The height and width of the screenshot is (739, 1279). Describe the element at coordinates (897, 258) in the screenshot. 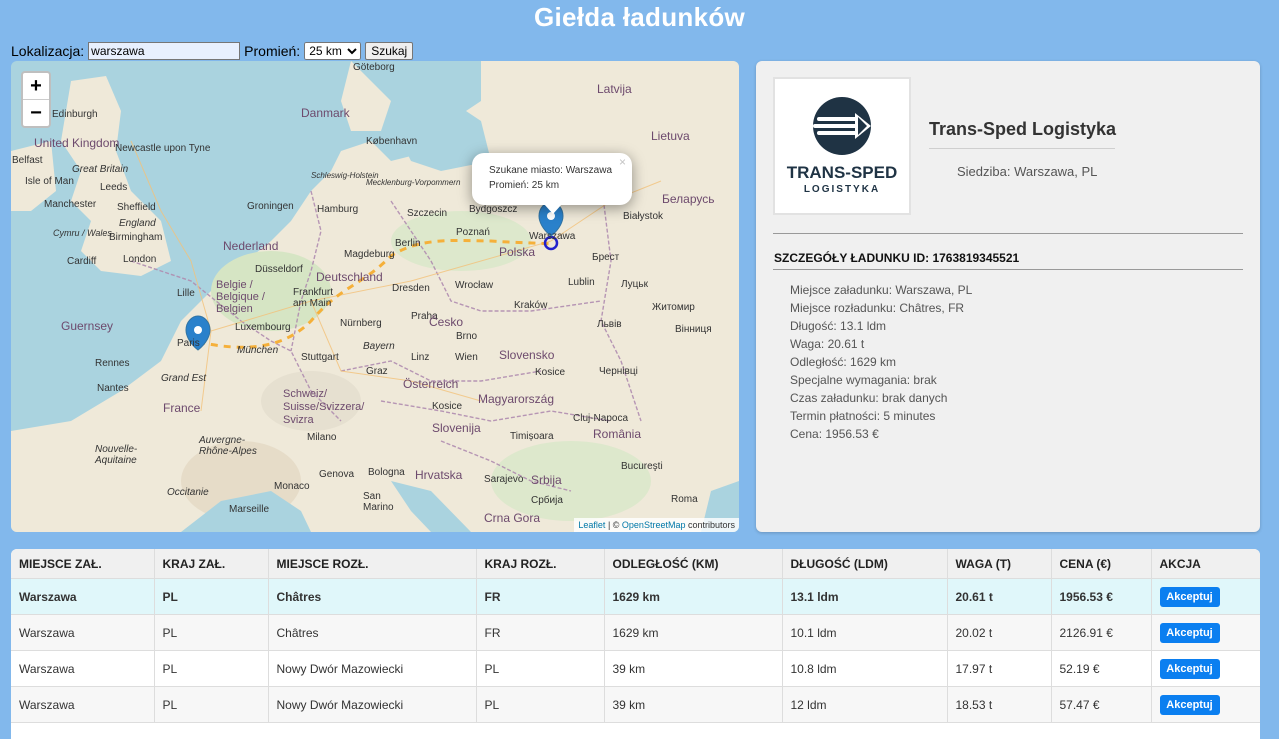

I see `details-title: SZCZEGÓŁY ŁADUNKU ID: 1763819345521` at that location.